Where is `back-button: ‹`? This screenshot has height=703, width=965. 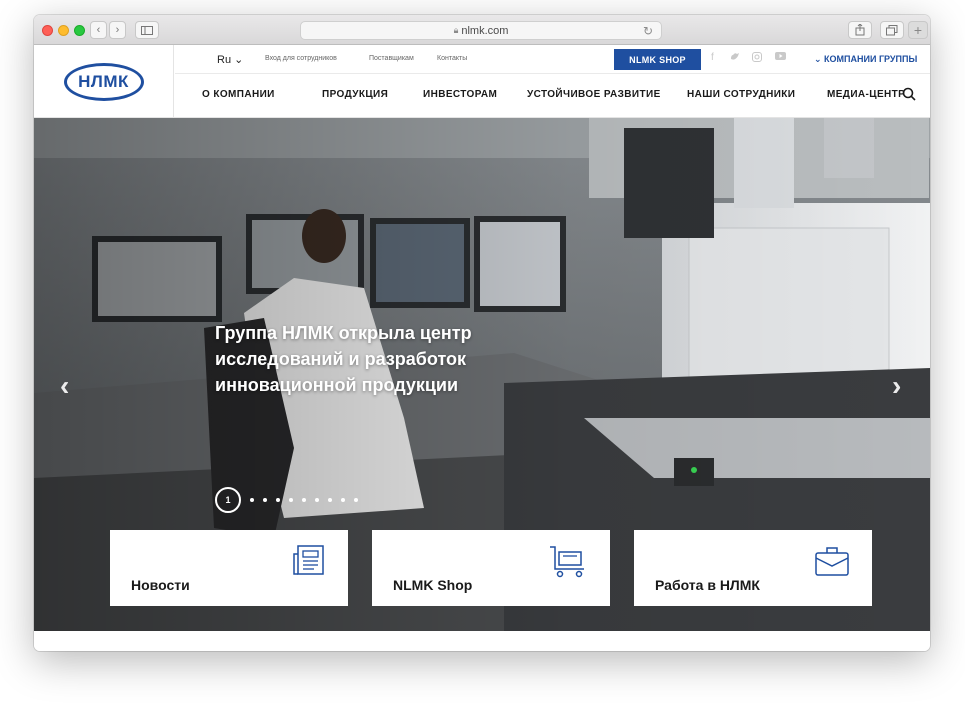 back-button: ‹ is located at coordinates (98, 30).